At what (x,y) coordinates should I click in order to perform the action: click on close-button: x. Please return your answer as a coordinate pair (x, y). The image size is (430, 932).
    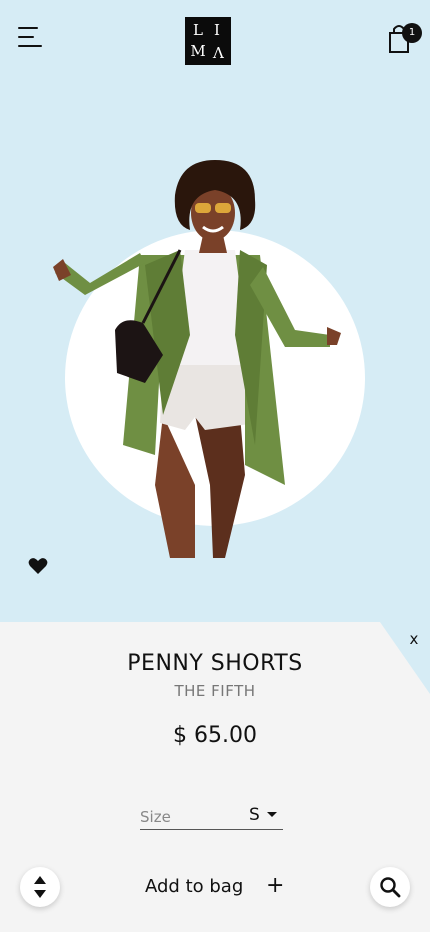
    Looking at the image, I should click on (414, 639).